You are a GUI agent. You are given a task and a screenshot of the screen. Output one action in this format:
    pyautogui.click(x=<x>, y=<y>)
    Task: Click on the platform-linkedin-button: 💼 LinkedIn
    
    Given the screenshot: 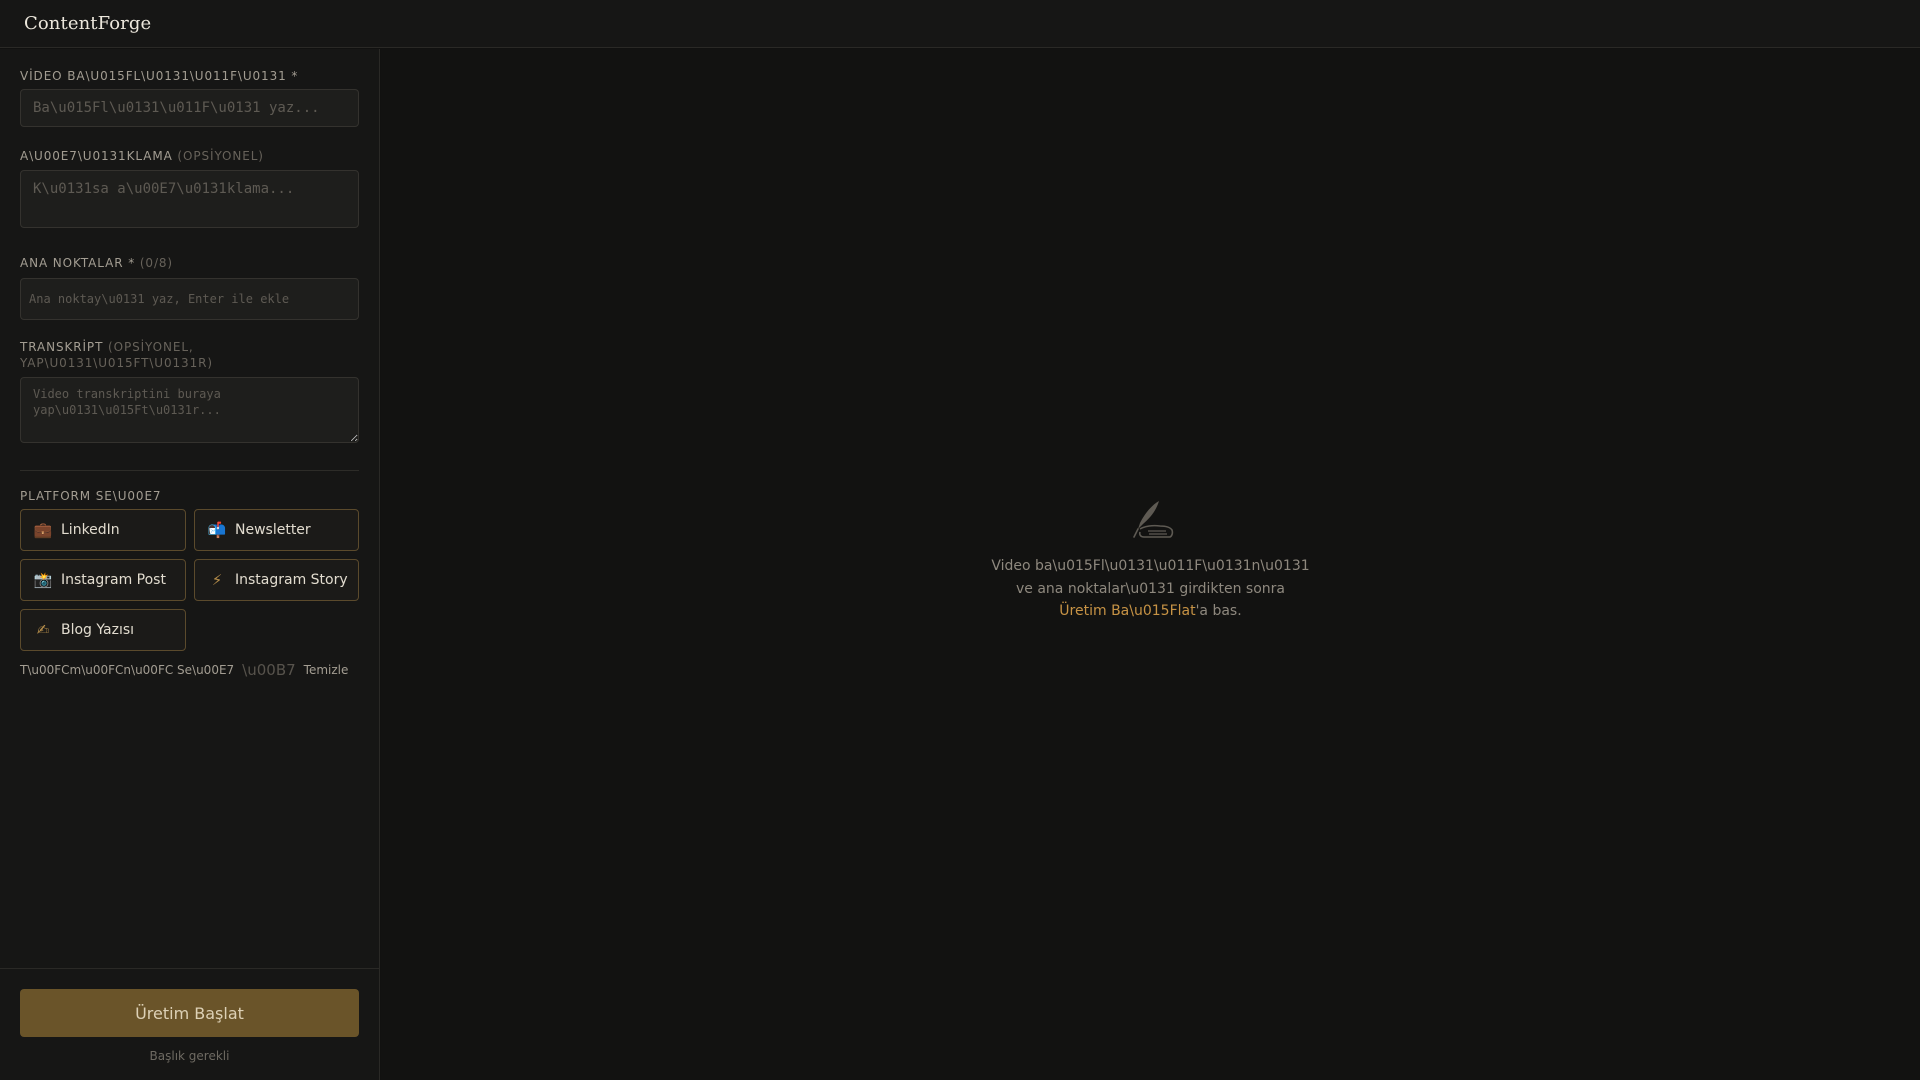 What is the action you would take?
    pyautogui.click(x=103, y=530)
    